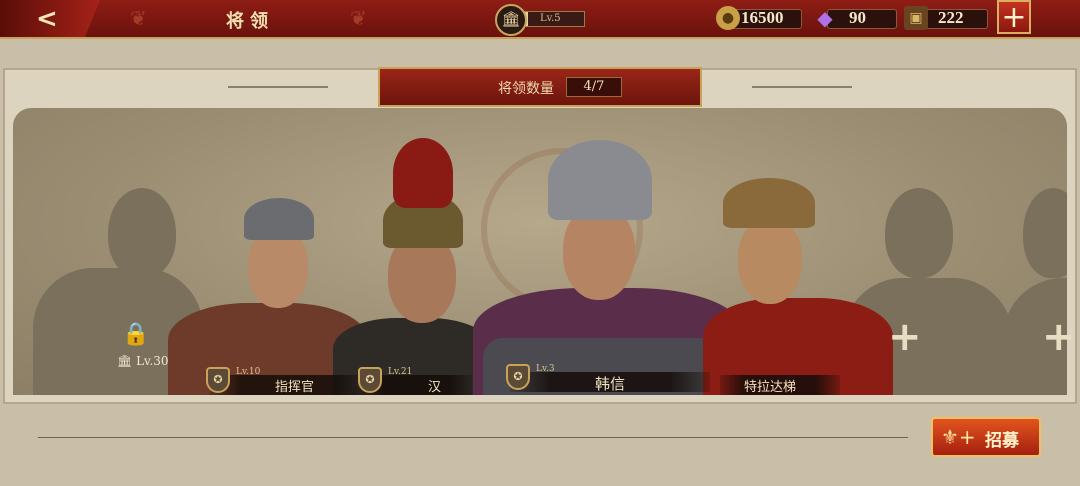 The image size is (1080, 486). Describe the element at coordinates (1014, 17) in the screenshot. I see `add-resource-button: +` at that location.